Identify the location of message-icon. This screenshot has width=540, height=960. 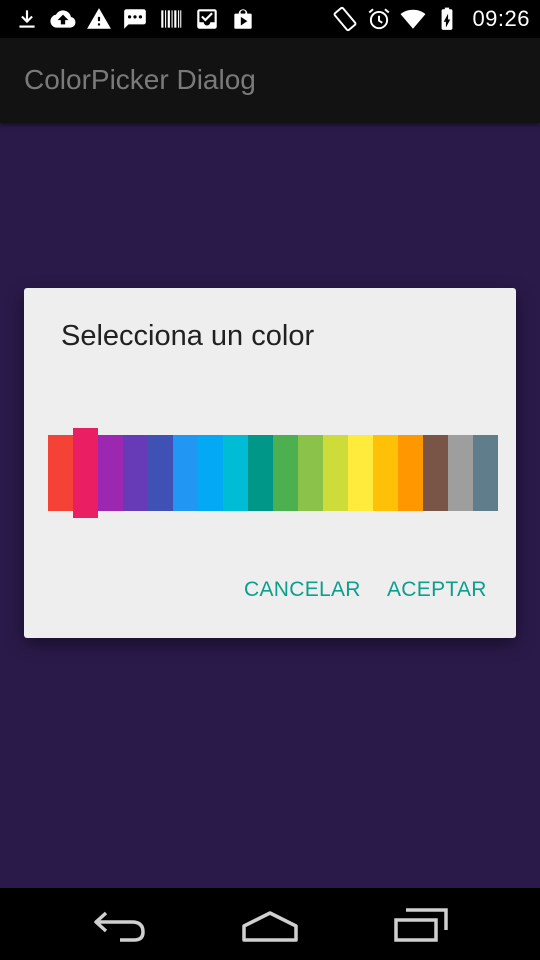
(135, 19).